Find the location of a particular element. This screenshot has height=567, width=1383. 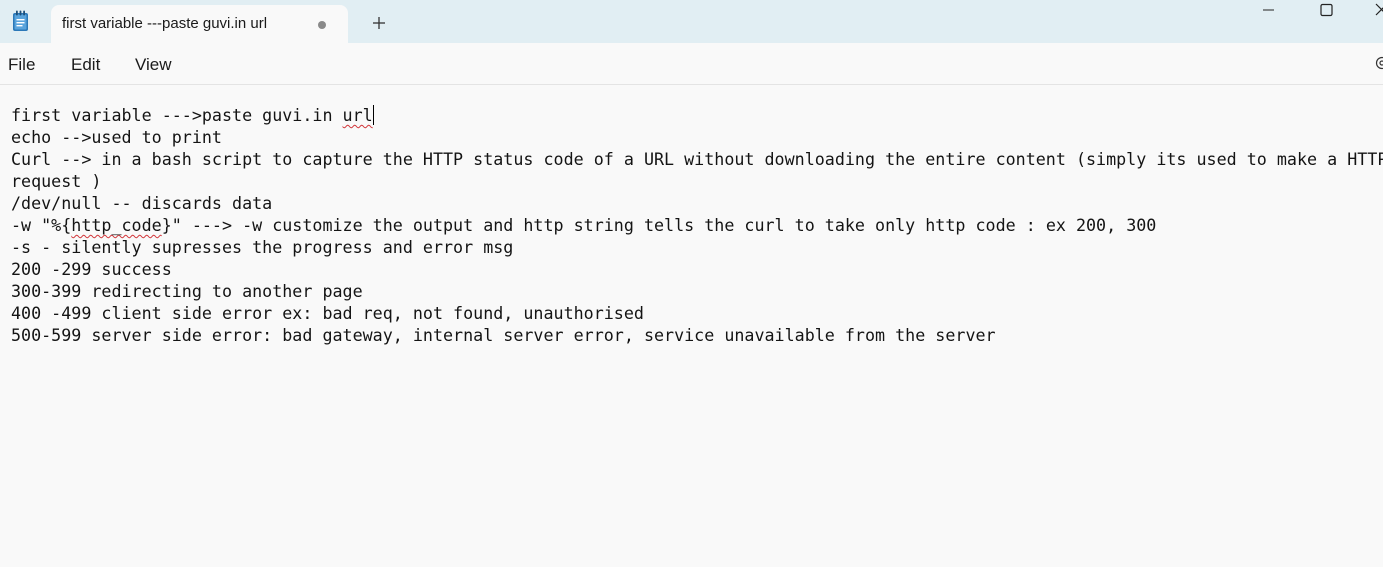

text-cursor is located at coordinates (373, 115).